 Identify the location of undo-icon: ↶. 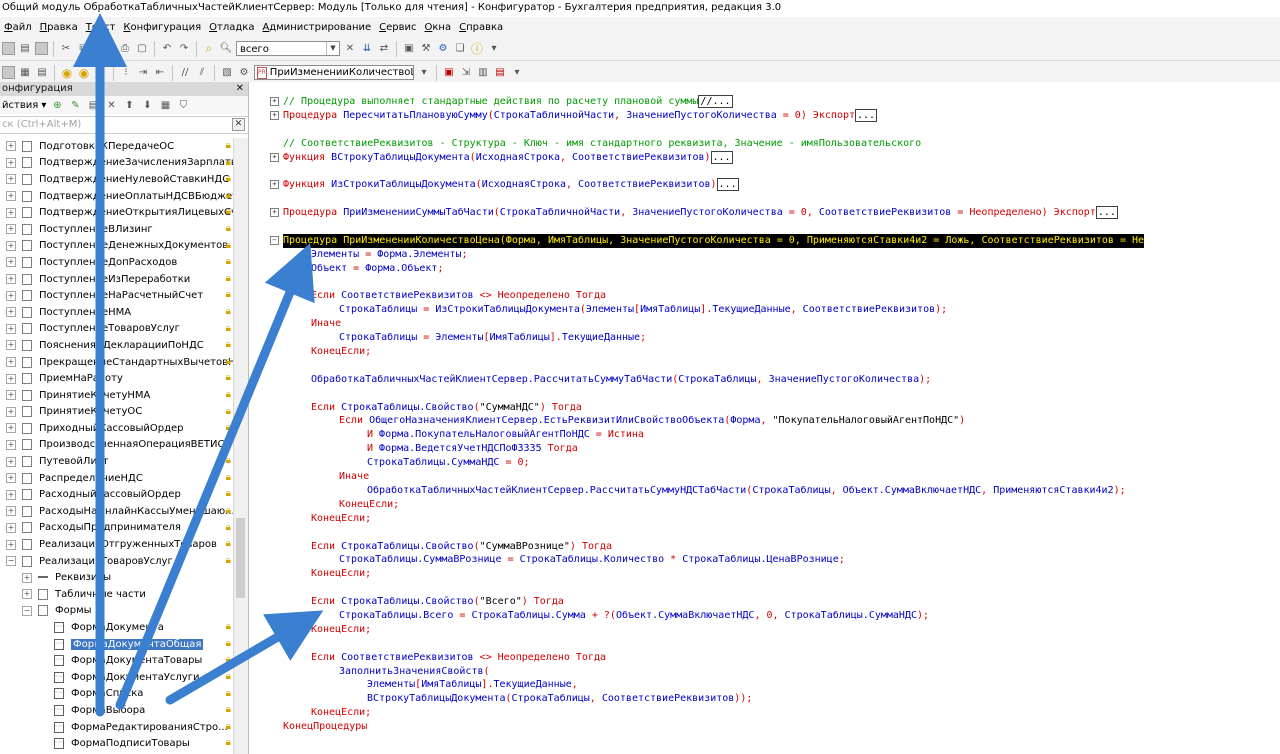
(167, 49).